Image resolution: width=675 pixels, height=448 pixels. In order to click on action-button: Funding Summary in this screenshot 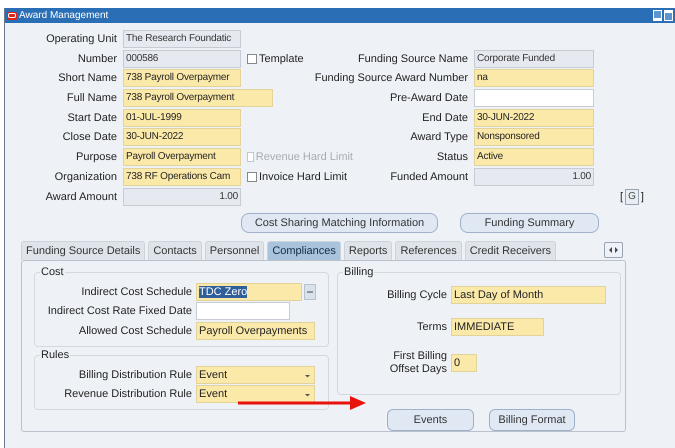, I will do `click(529, 222)`.